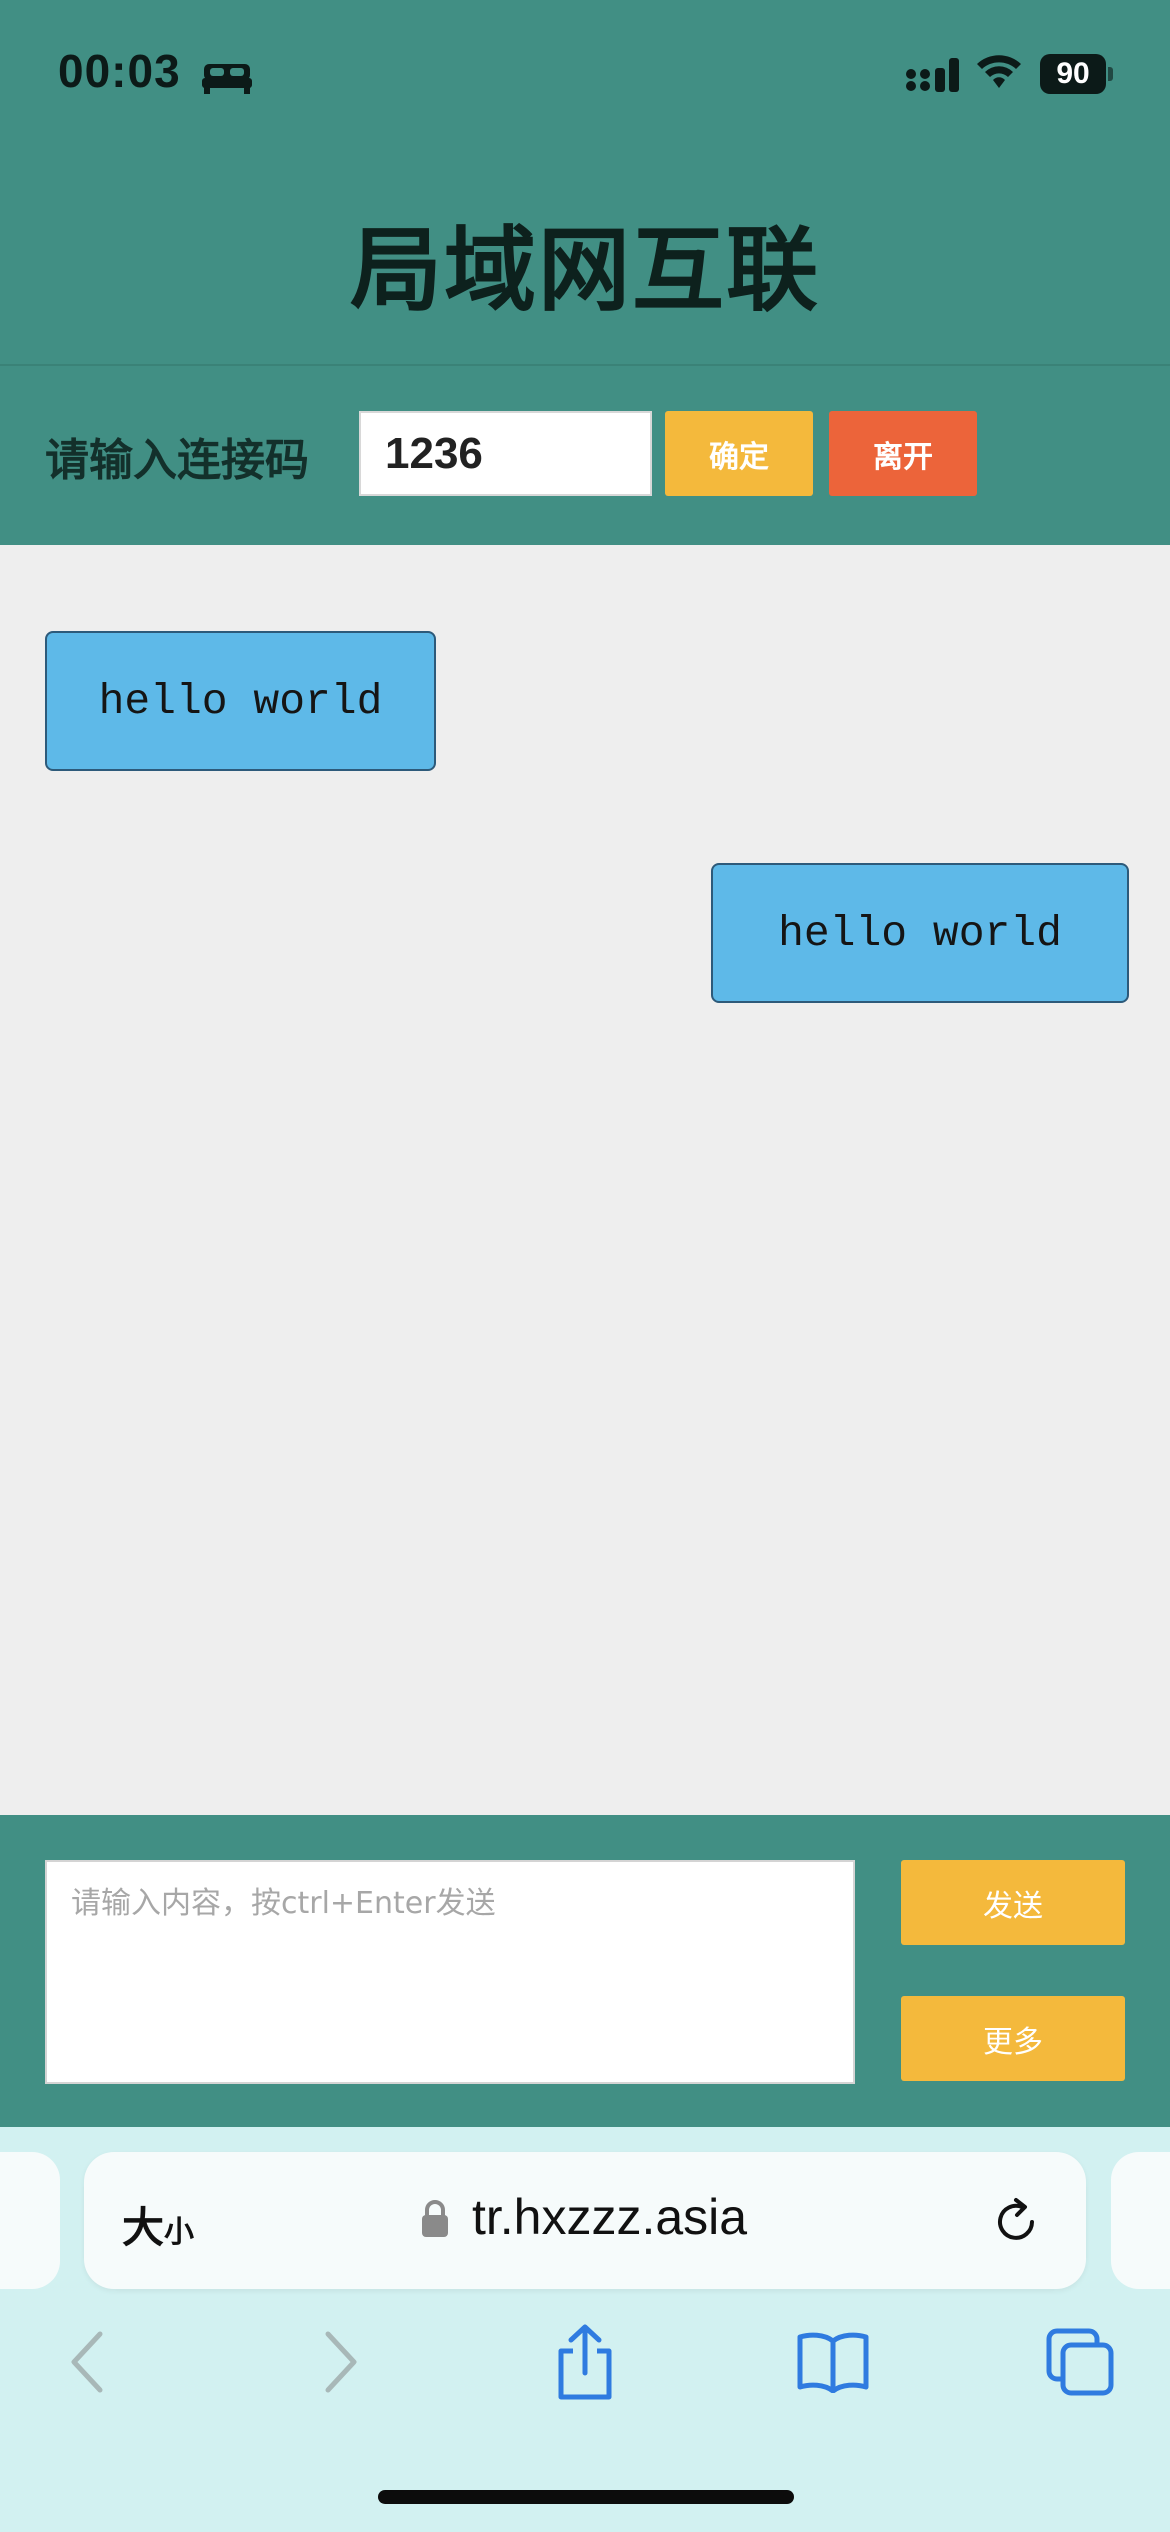  Describe the element at coordinates (1110, 74) in the screenshot. I see `battery-tip` at that location.